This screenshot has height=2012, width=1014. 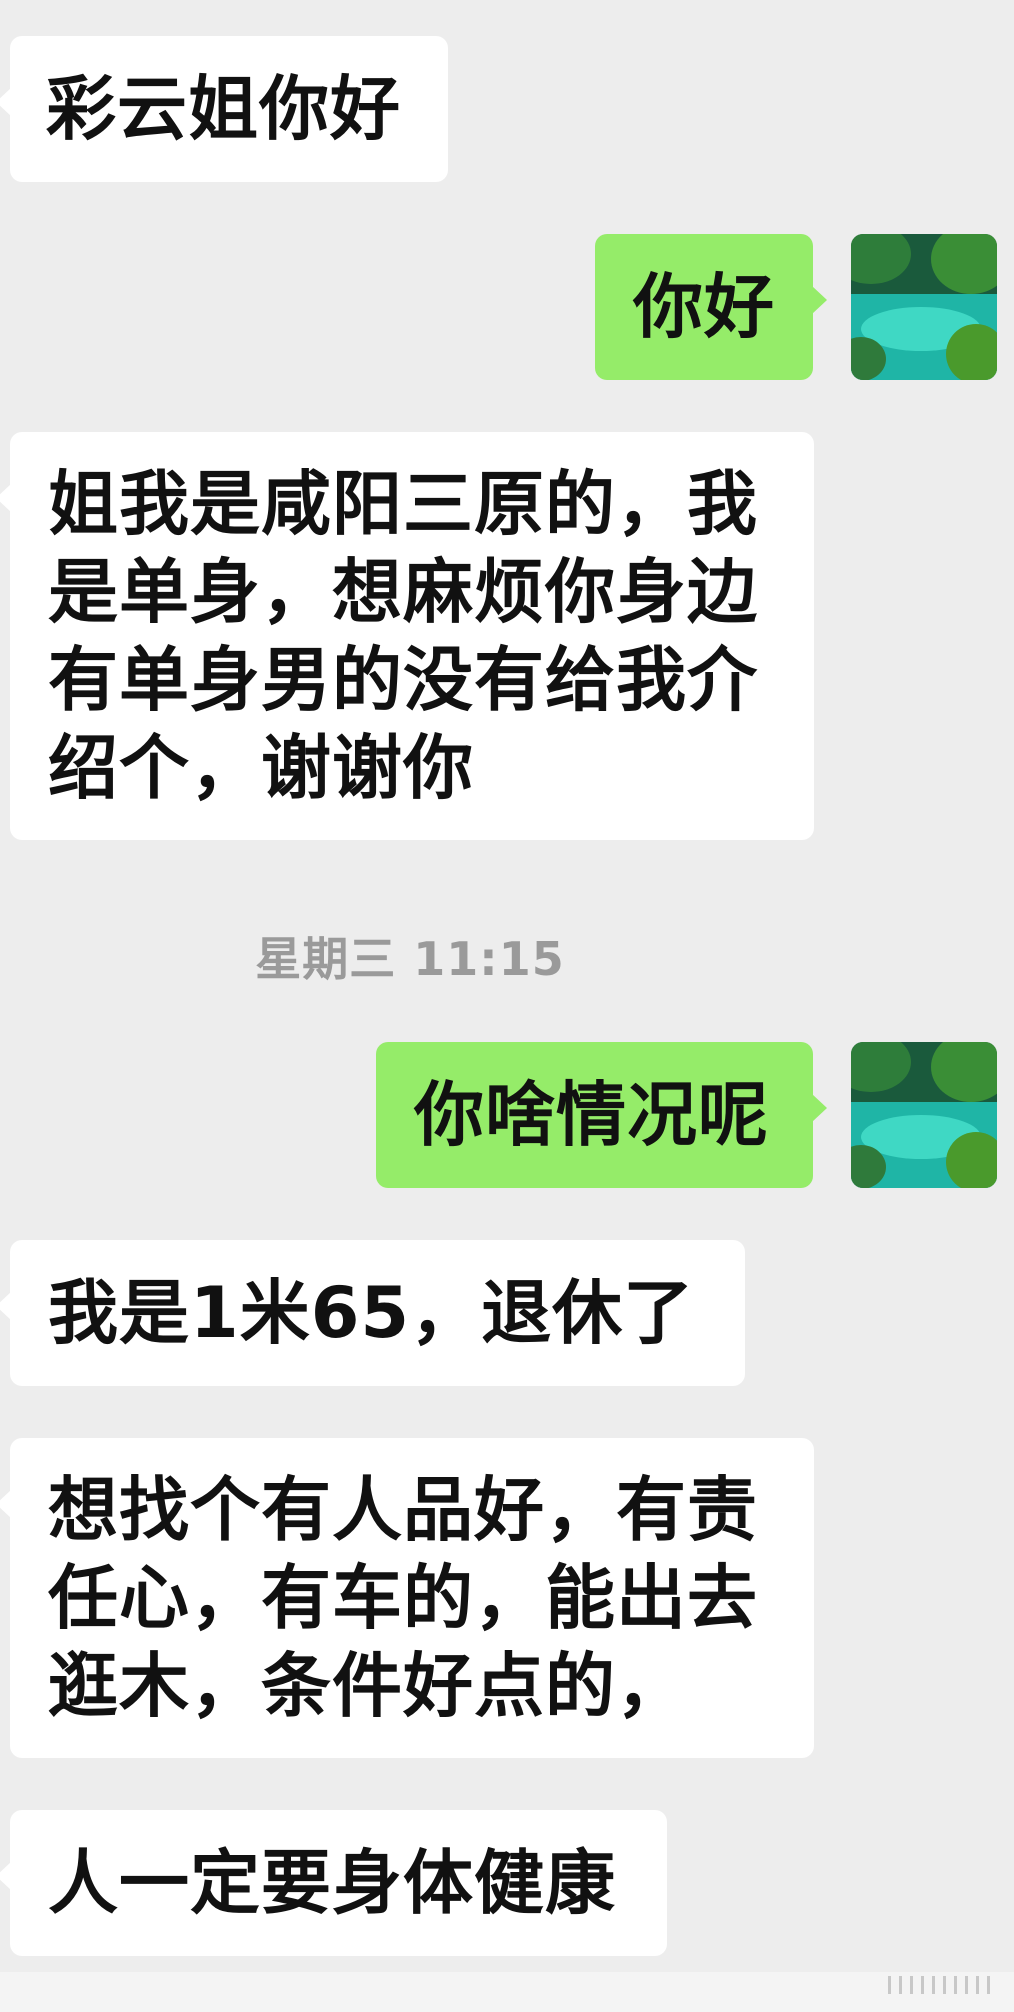 What do you see at coordinates (367, 1686) in the screenshot?
I see `message-line: 逛木，条件好点的，` at bounding box center [367, 1686].